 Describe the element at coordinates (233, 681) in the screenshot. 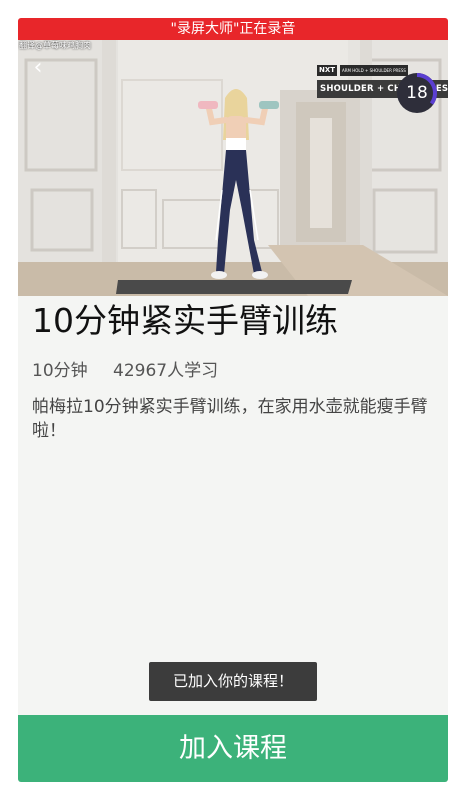

I see `toast-message: 已加入你的课程！` at that location.